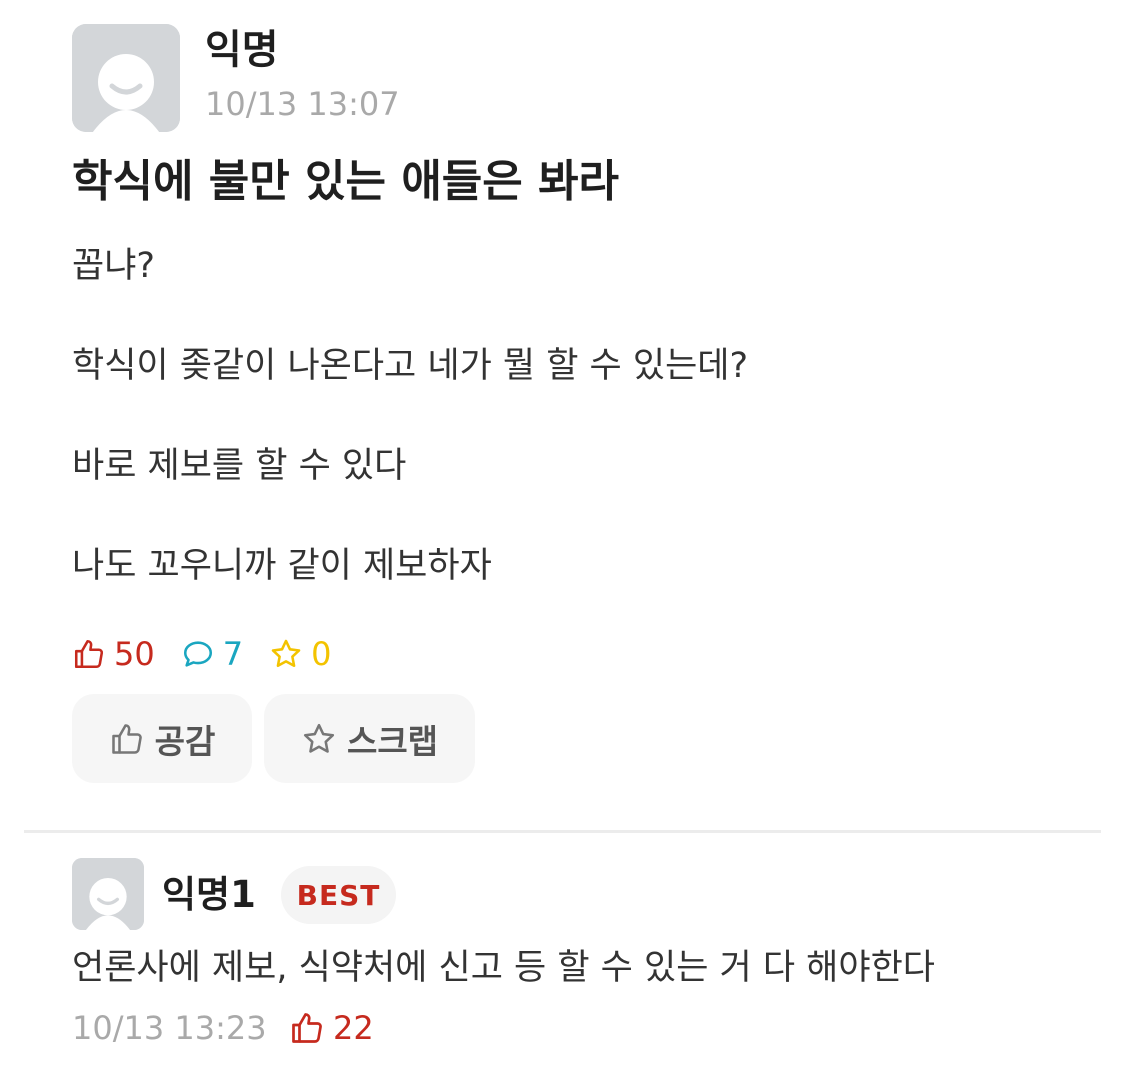  I want to click on post-author-avatar, so click(126, 78).